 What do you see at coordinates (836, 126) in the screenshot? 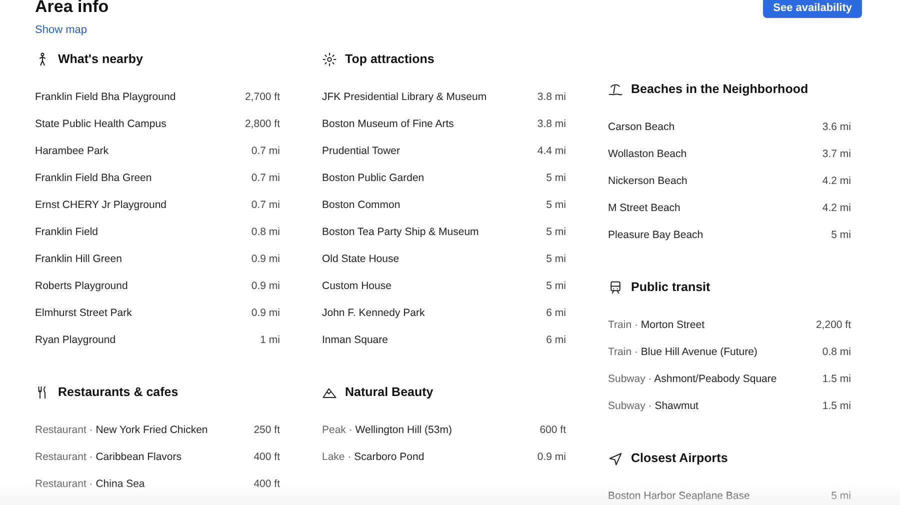
I see `distance-text: 3.6 mi` at bounding box center [836, 126].